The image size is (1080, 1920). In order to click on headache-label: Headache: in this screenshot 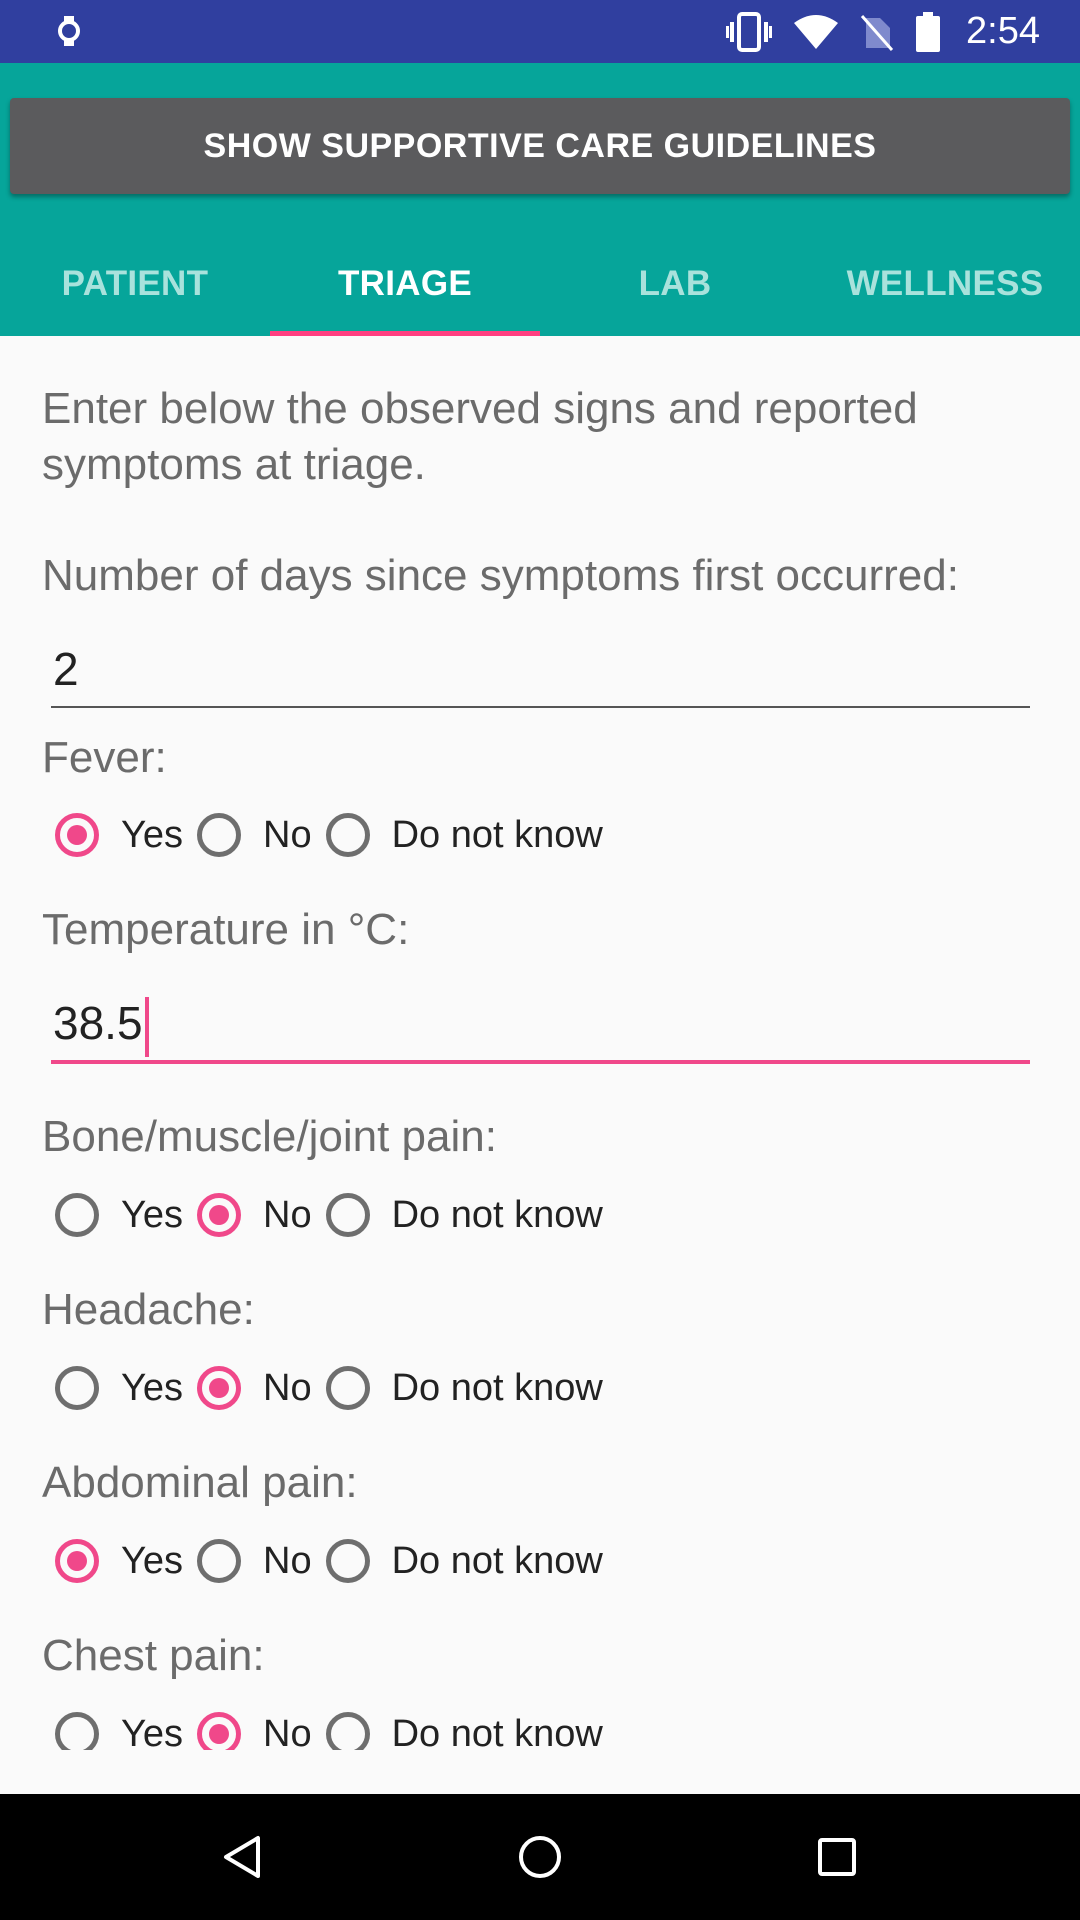, I will do `click(148, 1309)`.